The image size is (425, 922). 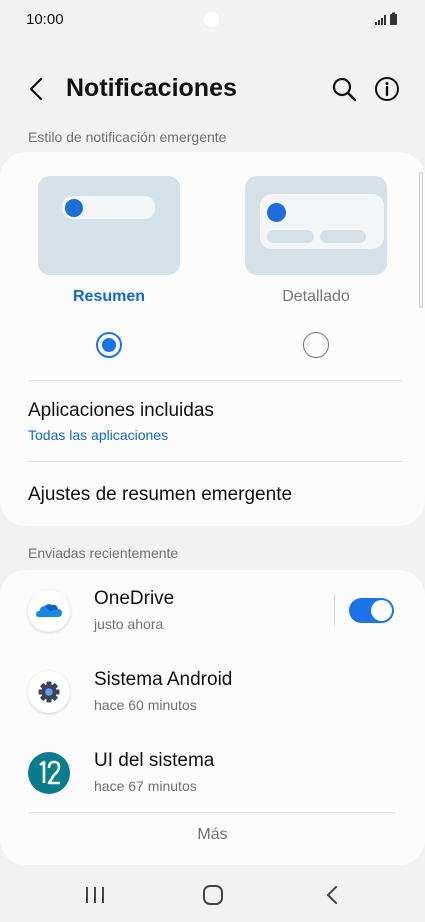 I want to click on scroll-indicator, so click(x=421, y=240).